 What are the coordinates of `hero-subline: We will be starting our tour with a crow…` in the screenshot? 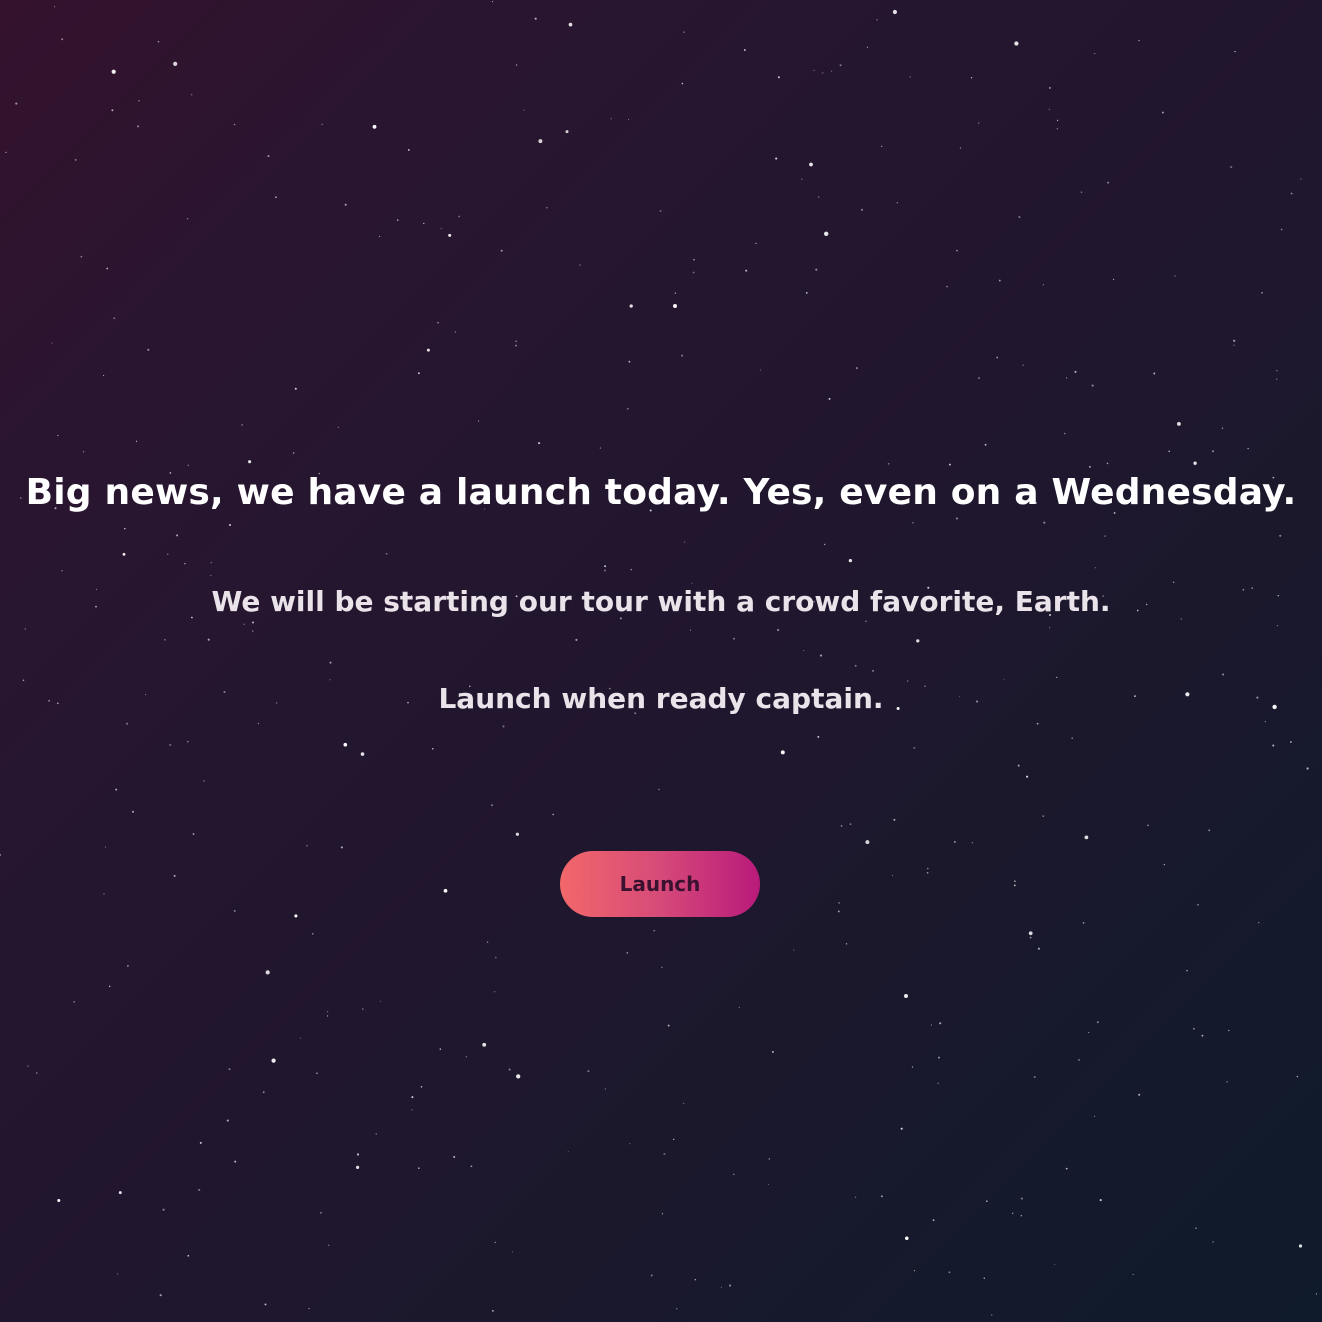 It's located at (661, 601).